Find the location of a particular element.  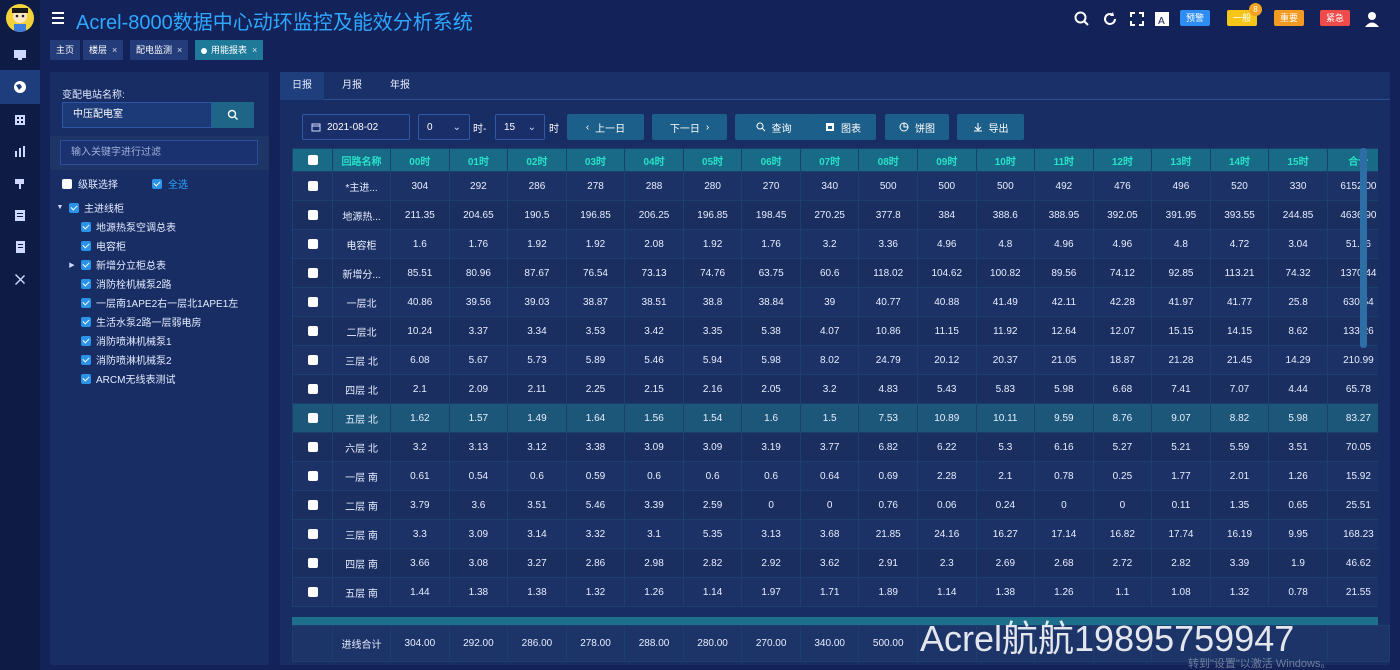

tree-node: 消防栓机械泵2路 is located at coordinates (161, 283).